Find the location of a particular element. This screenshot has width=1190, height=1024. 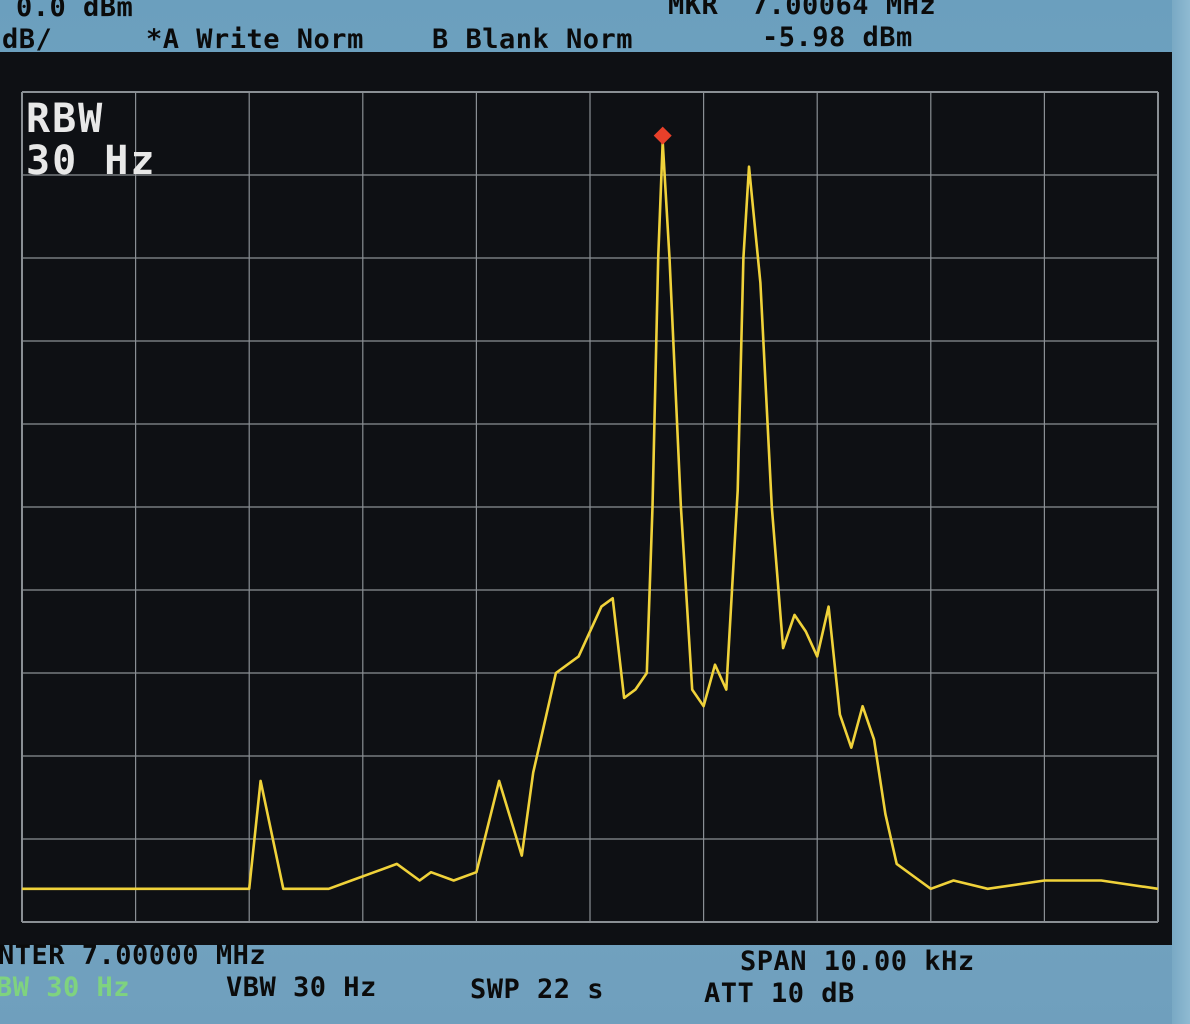

rbw-overlay: RBW 30 Hz is located at coordinates (91, 140).